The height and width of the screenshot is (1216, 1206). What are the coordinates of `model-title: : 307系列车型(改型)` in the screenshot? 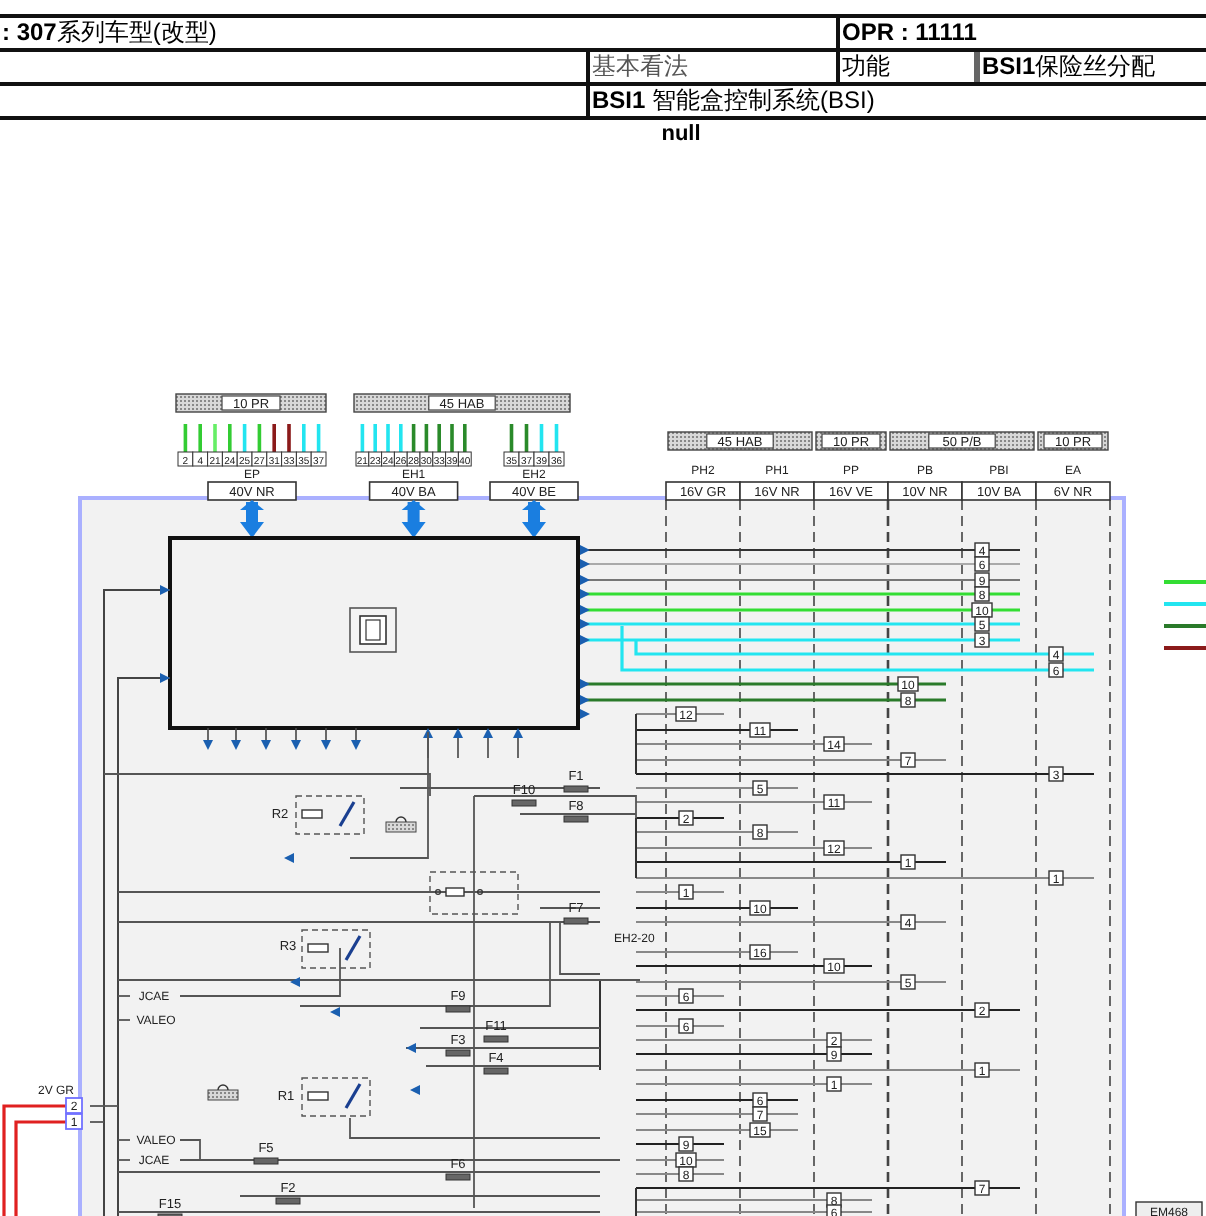 It's located at (109, 32).